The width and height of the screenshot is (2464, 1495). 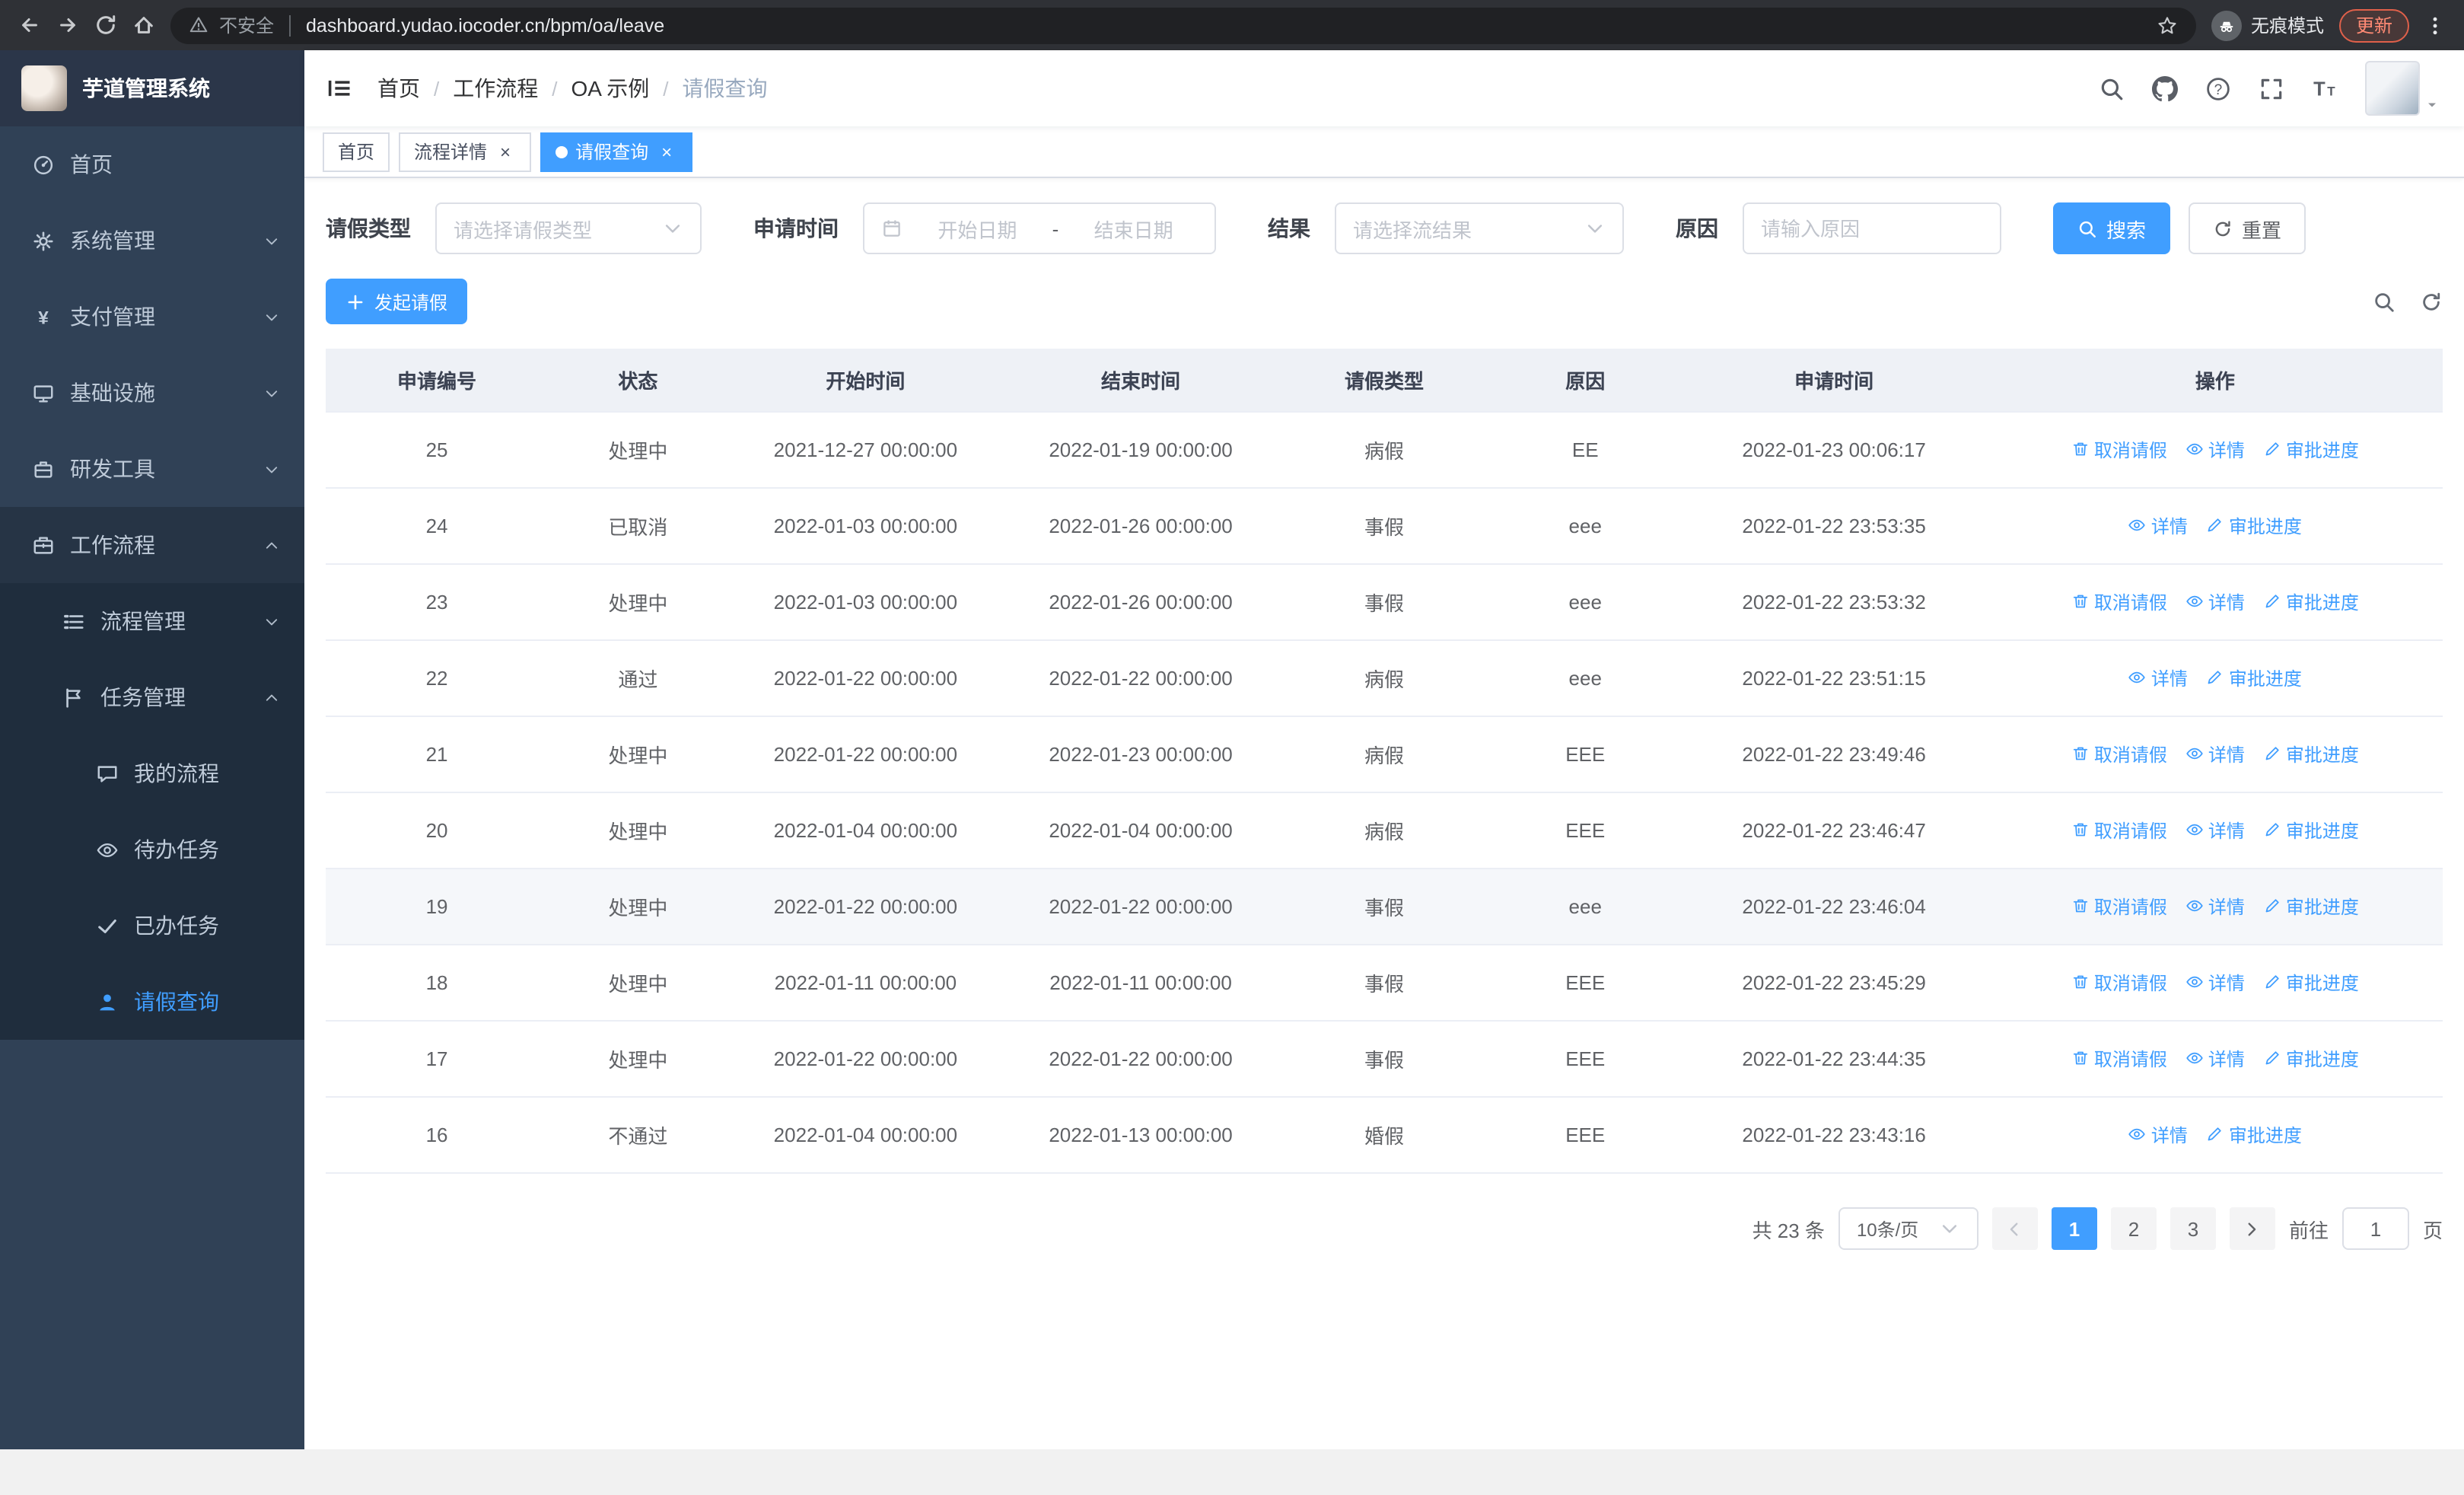 What do you see at coordinates (2384, 302) in the screenshot?
I see `hide-search-icon` at bounding box center [2384, 302].